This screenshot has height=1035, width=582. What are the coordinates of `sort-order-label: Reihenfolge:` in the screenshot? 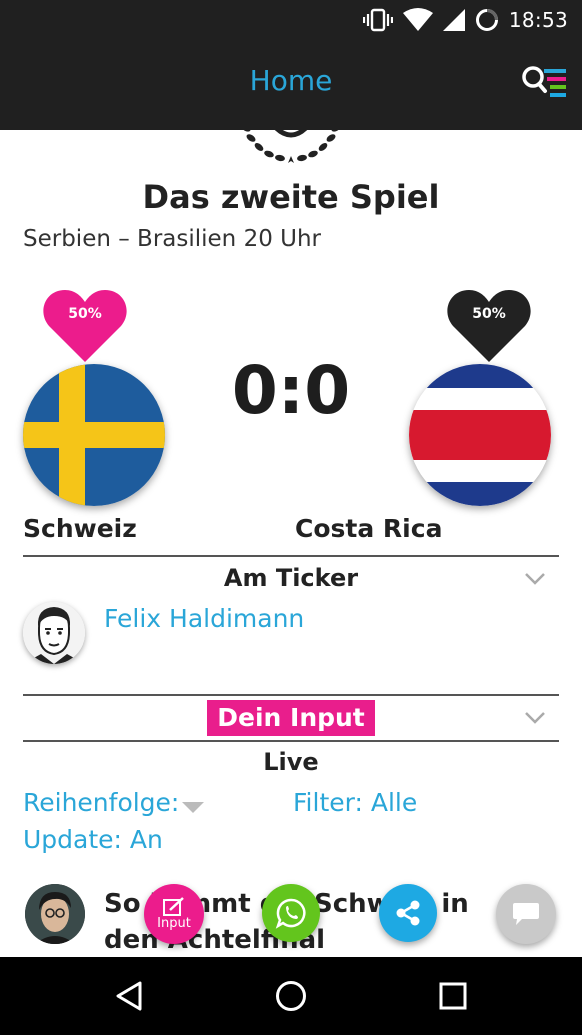 It's located at (101, 802).